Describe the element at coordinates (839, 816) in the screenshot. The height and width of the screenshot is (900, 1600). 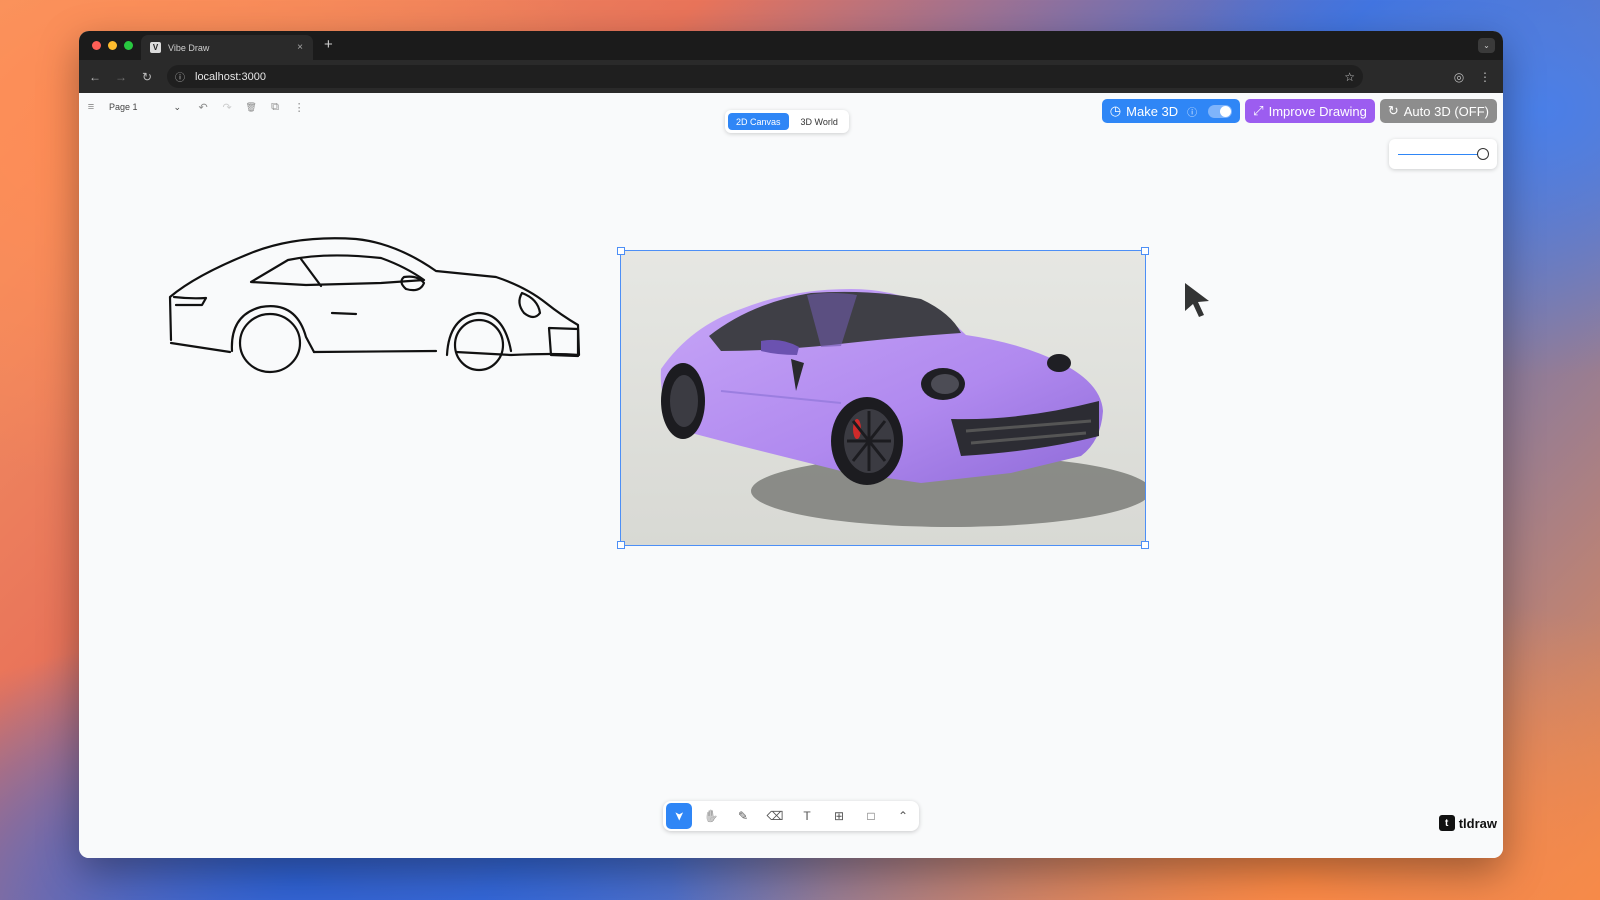
I see `asset-tool-icon: ⊞` at that location.